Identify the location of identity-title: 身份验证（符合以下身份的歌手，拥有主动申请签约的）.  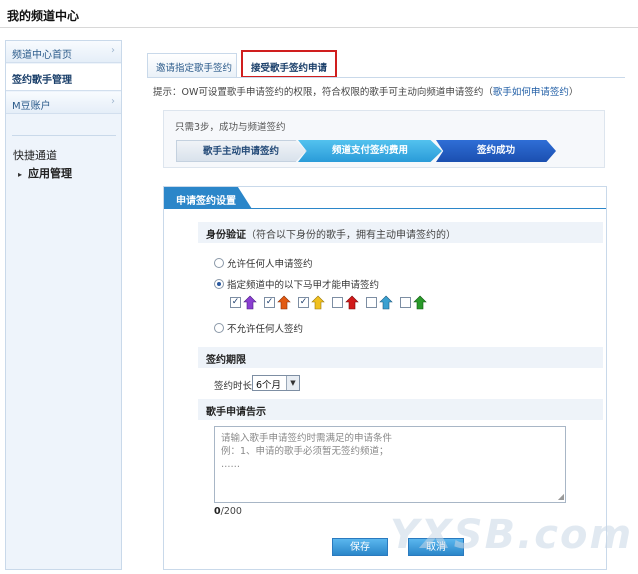
(331, 235).